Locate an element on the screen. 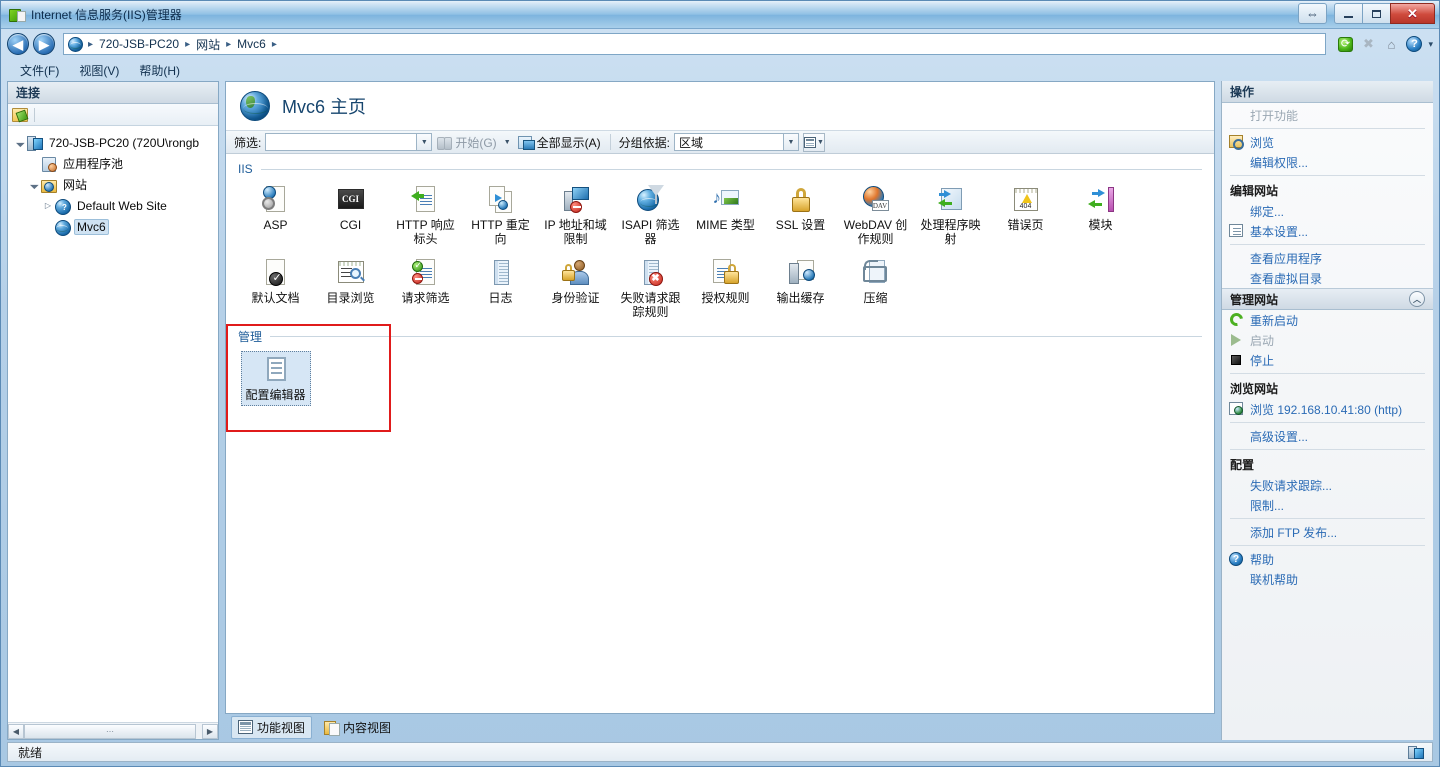  mime-types-icon: ♪ is located at coordinates (726, 200).